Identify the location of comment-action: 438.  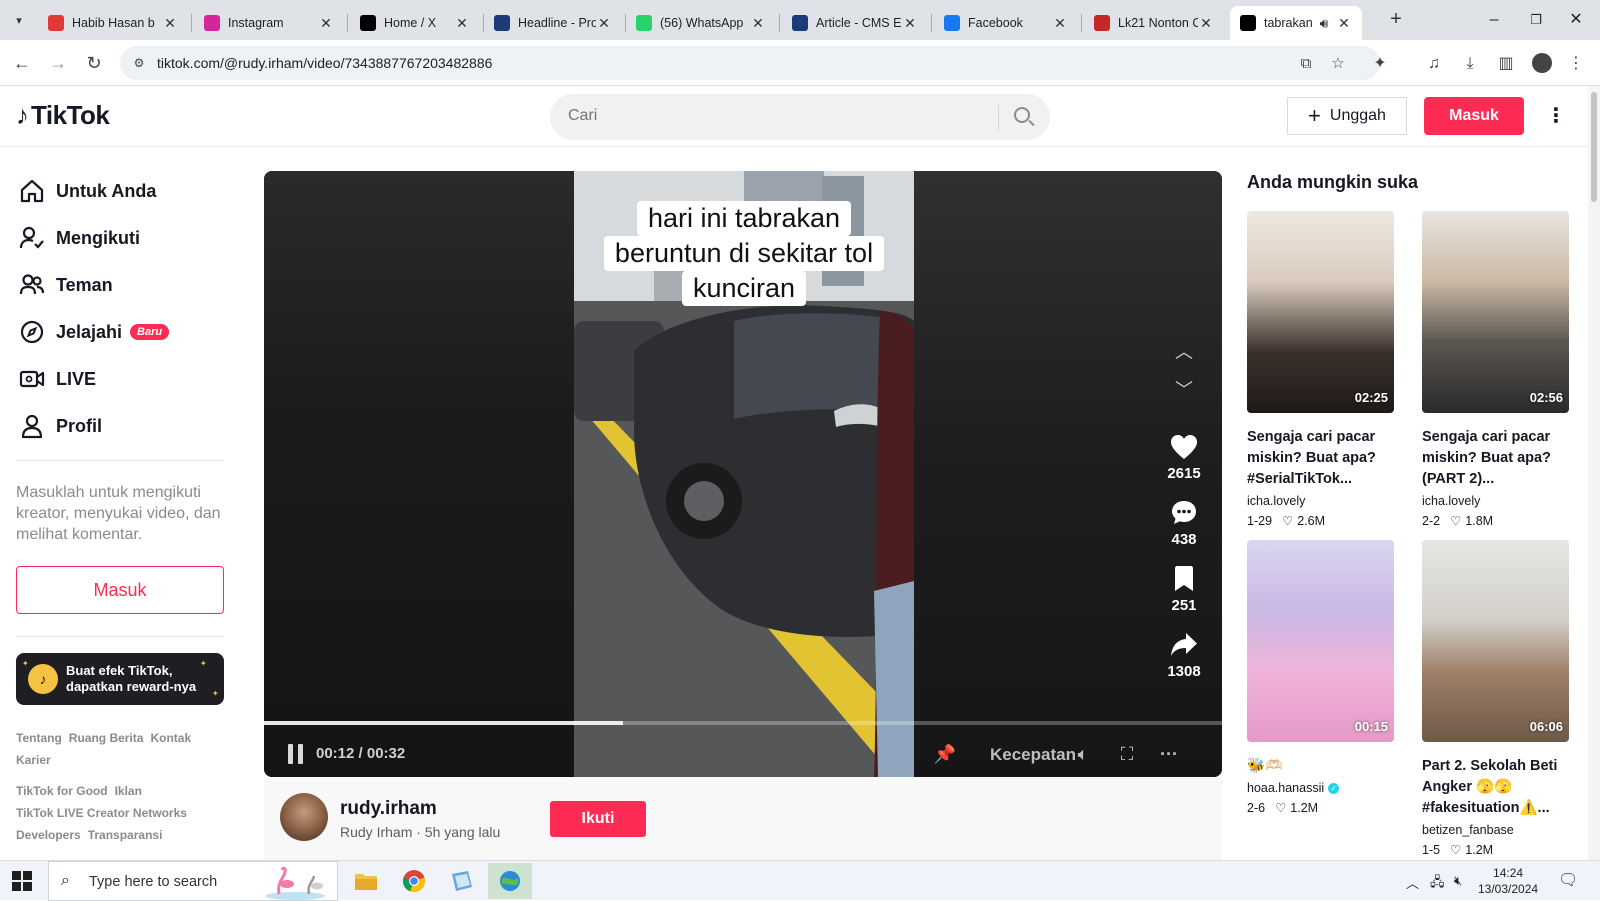
(1184, 522).